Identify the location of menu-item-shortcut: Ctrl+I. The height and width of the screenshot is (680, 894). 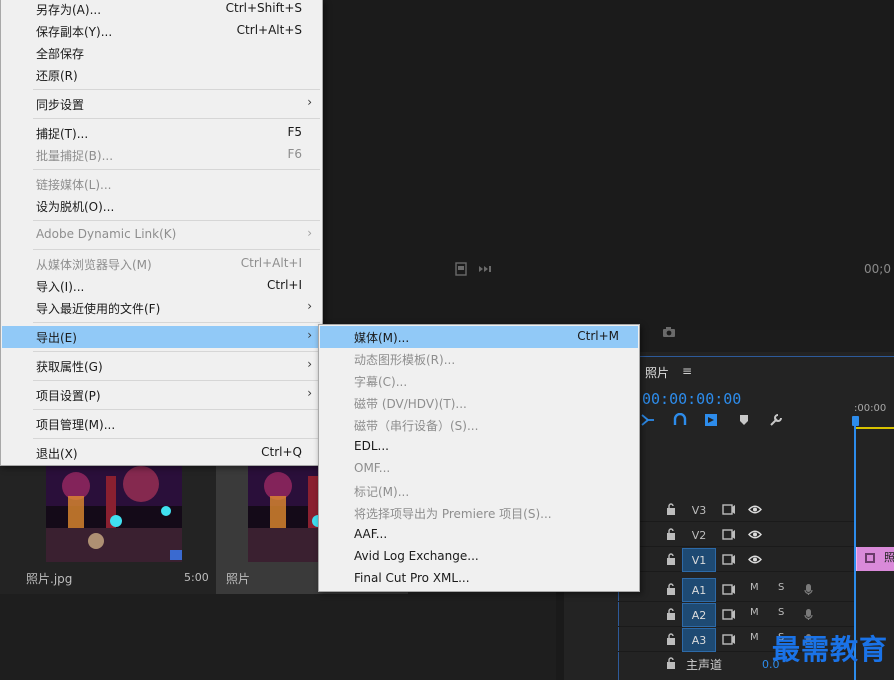
(284, 285).